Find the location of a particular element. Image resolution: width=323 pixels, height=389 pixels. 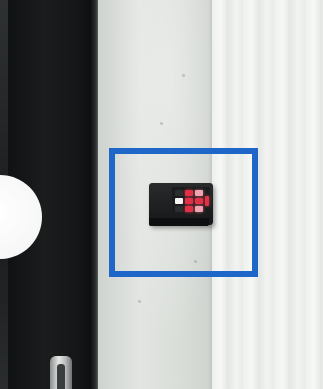

door-handle-grip is located at coordinates (61, 376).